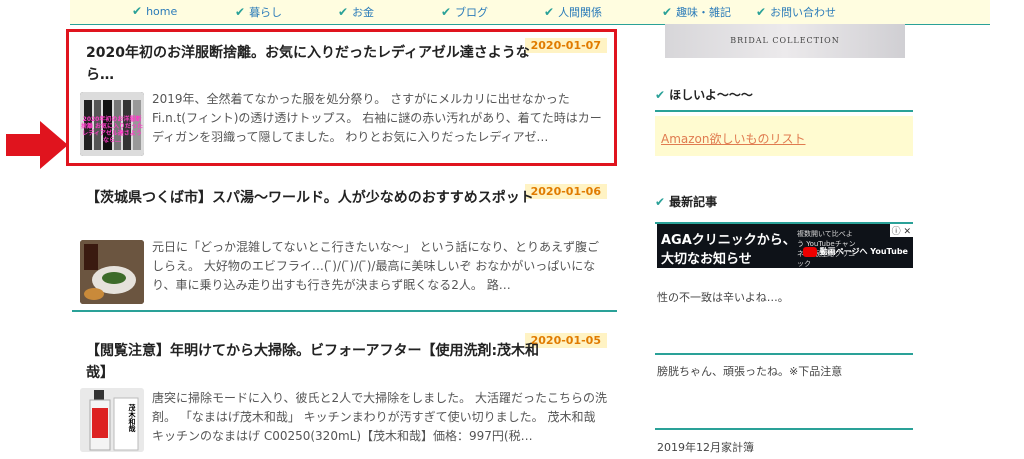 Image resolution: width=1024 pixels, height=459 pixels. Describe the element at coordinates (704, 12) in the screenshot. I see `nav-label: 趣味・雑記` at that location.